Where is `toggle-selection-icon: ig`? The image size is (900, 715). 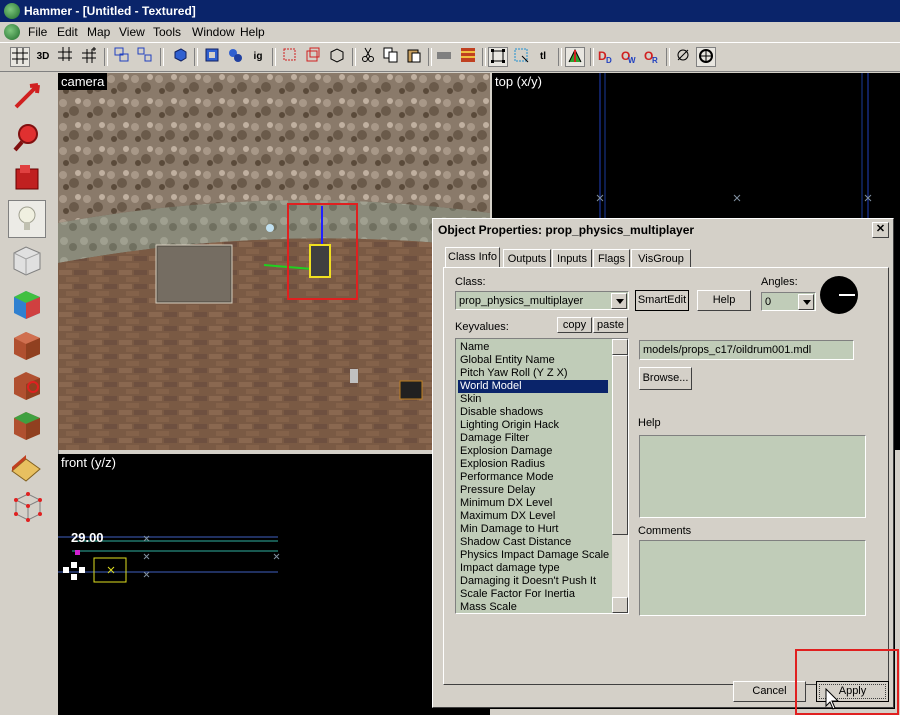 toggle-selection-icon: ig is located at coordinates (258, 57).